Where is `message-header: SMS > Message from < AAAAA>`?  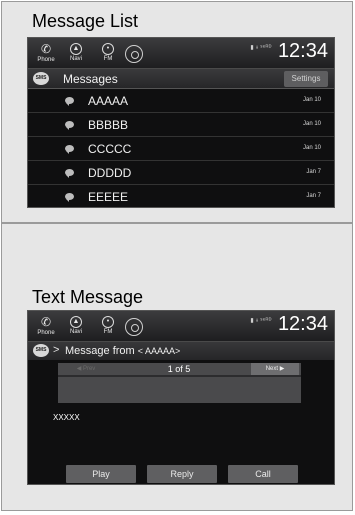
message-header: SMS > Message from < AAAAA> is located at coordinates (181, 351).